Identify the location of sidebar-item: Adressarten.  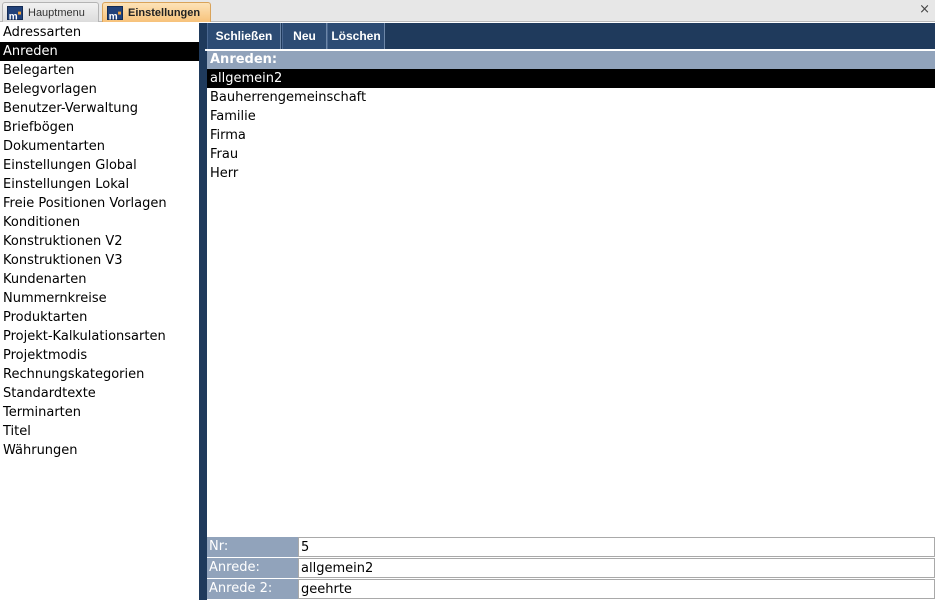
(99, 32).